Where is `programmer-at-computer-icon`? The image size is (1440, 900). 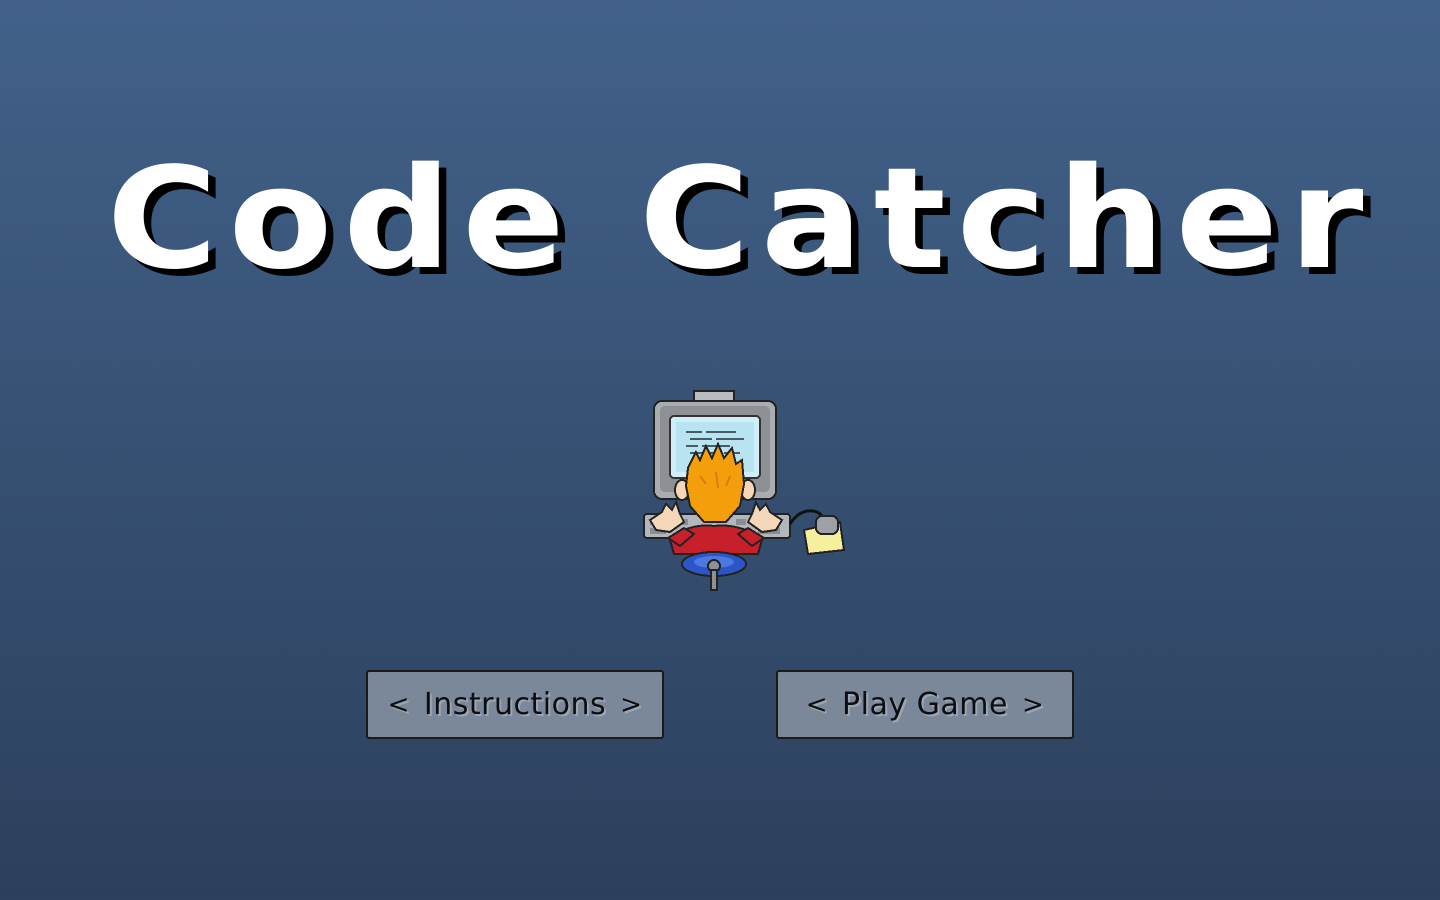
programmer-at-computer-icon is located at coordinates (746, 491).